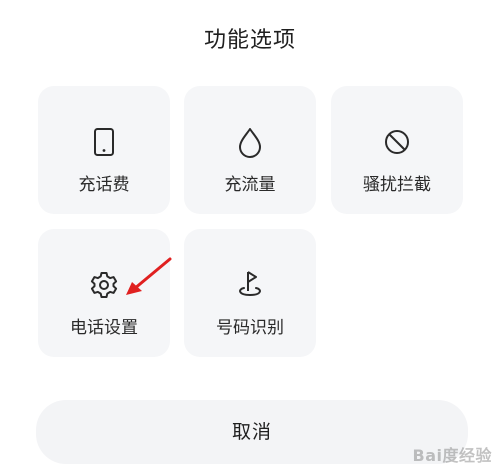  I want to click on block-icon, so click(397, 142).